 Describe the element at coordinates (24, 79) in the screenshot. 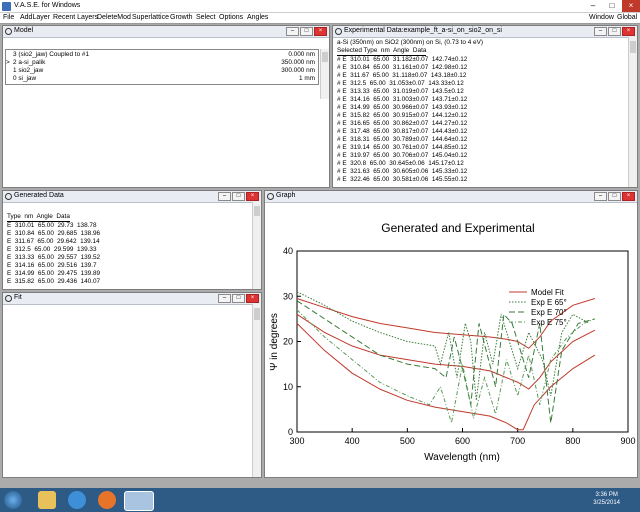

I see `layer-name: 0 si_jaw` at that location.